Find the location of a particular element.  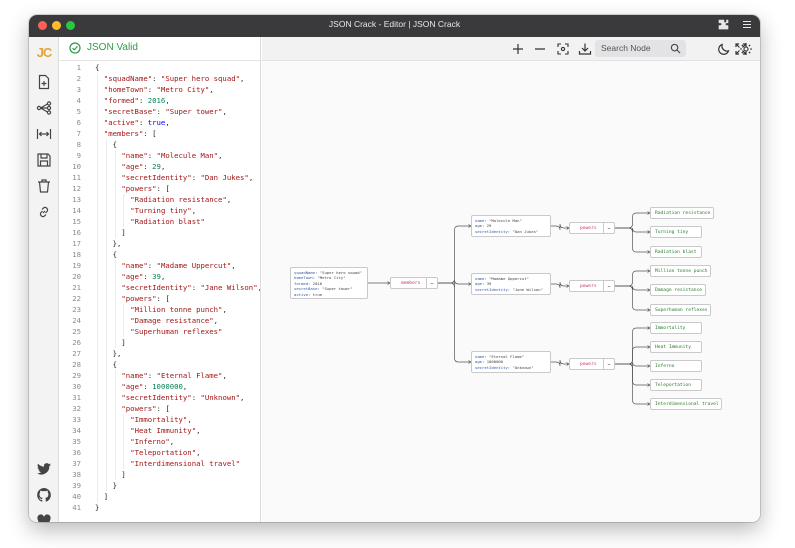

search-icon is located at coordinates (675, 48).